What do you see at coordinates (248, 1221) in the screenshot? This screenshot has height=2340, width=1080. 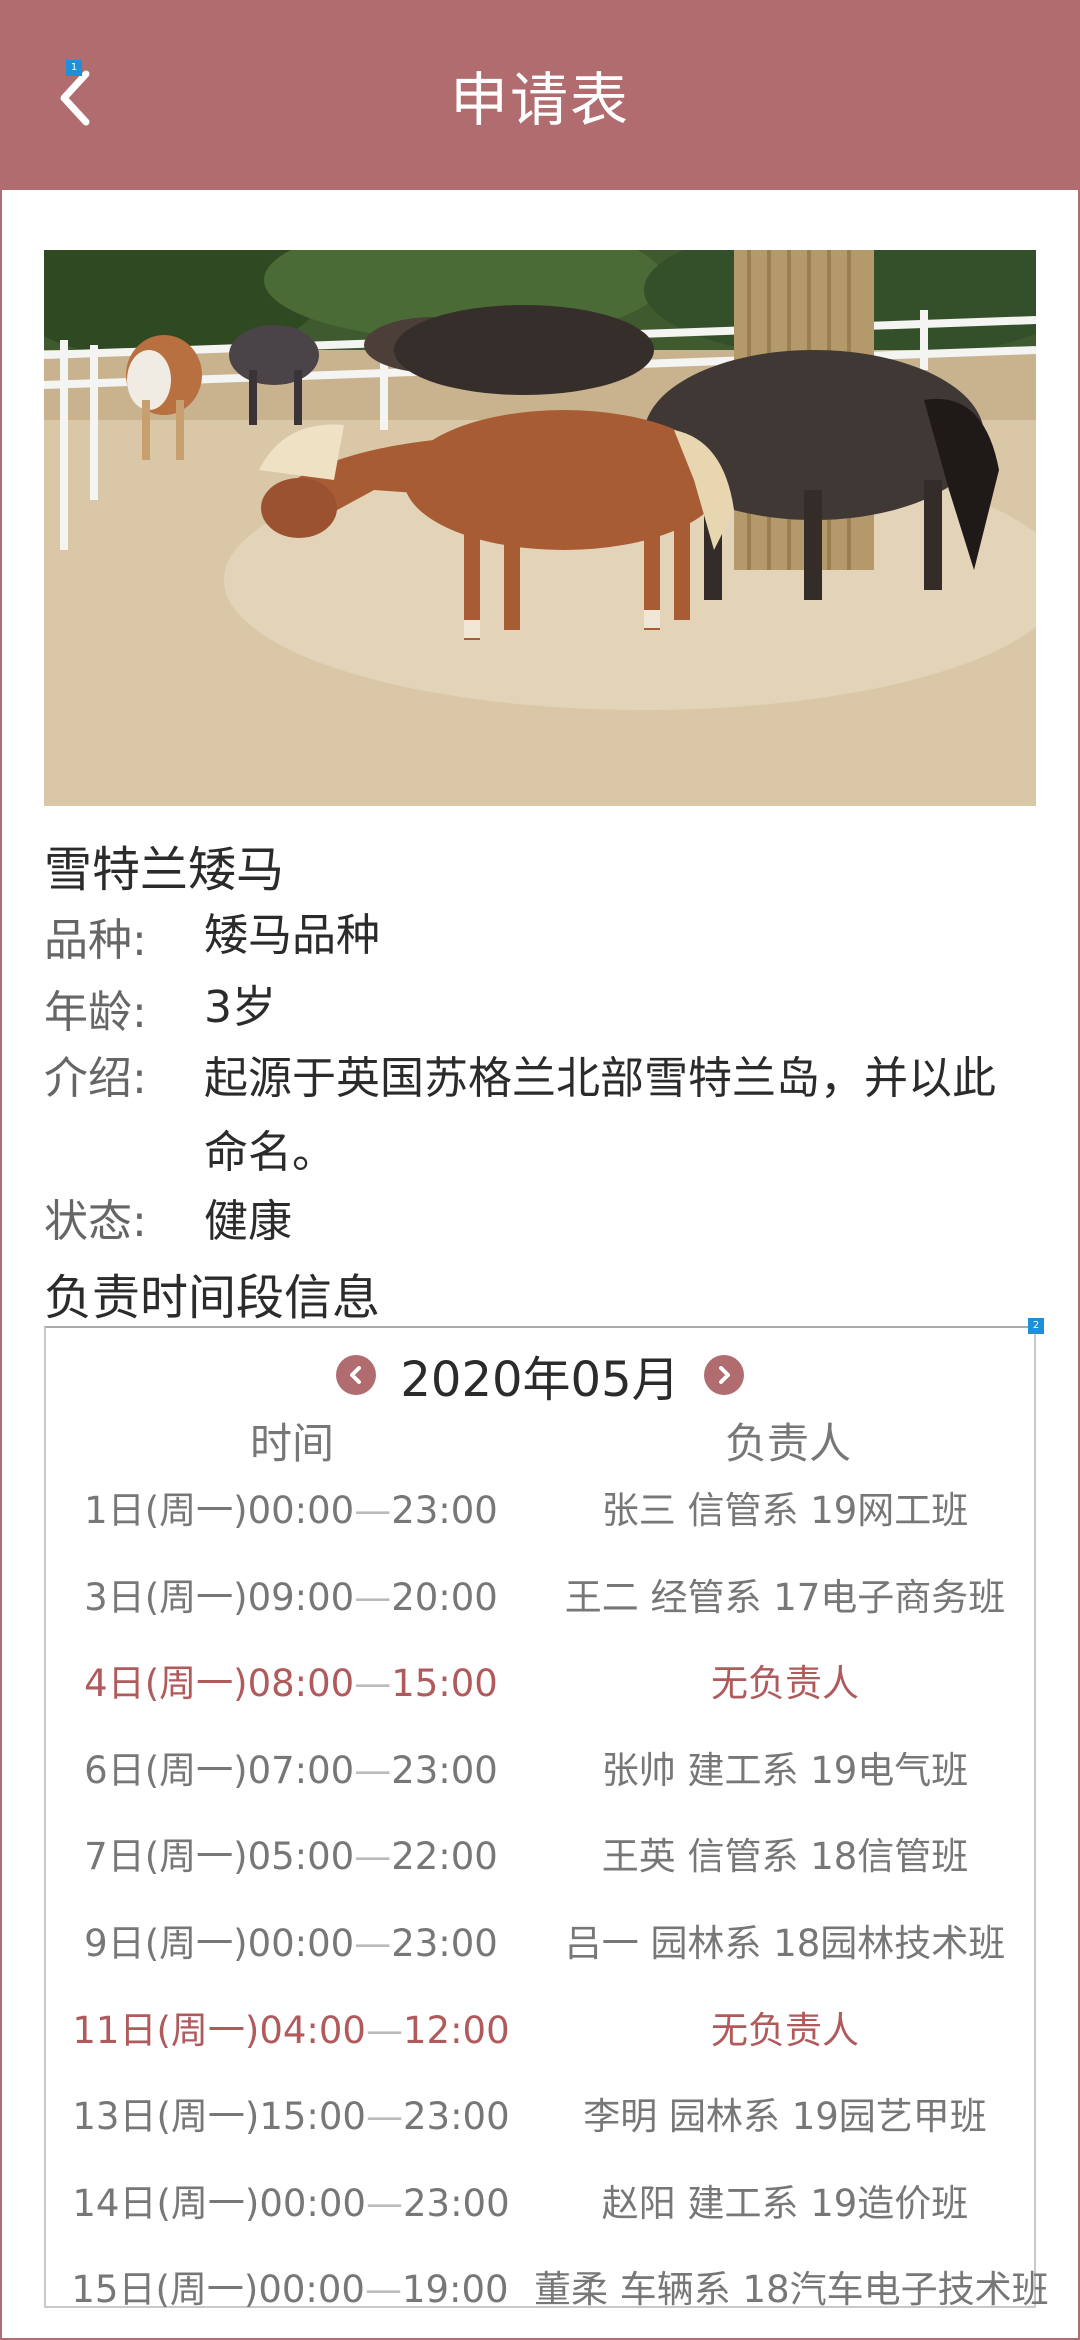 I see `status-value: 健康` at bounding box center [248, 1221].